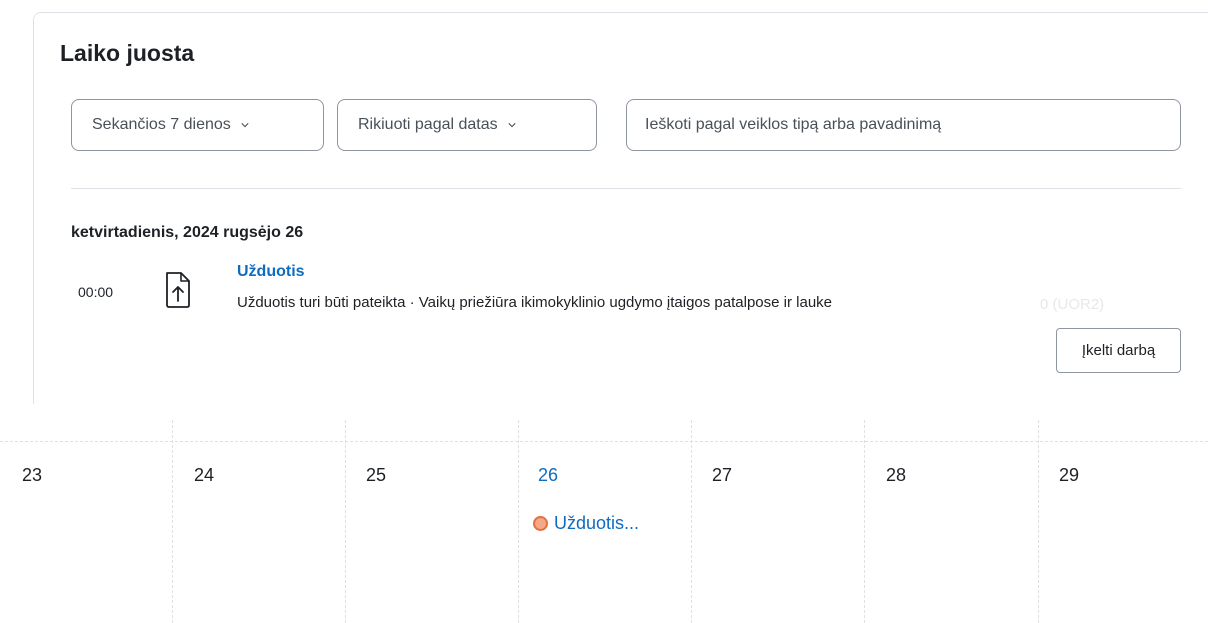  What do you see at coordinates (96, 292) in the screenshot?
I see `event-time: 00:00` at bounding box center [96, 292].